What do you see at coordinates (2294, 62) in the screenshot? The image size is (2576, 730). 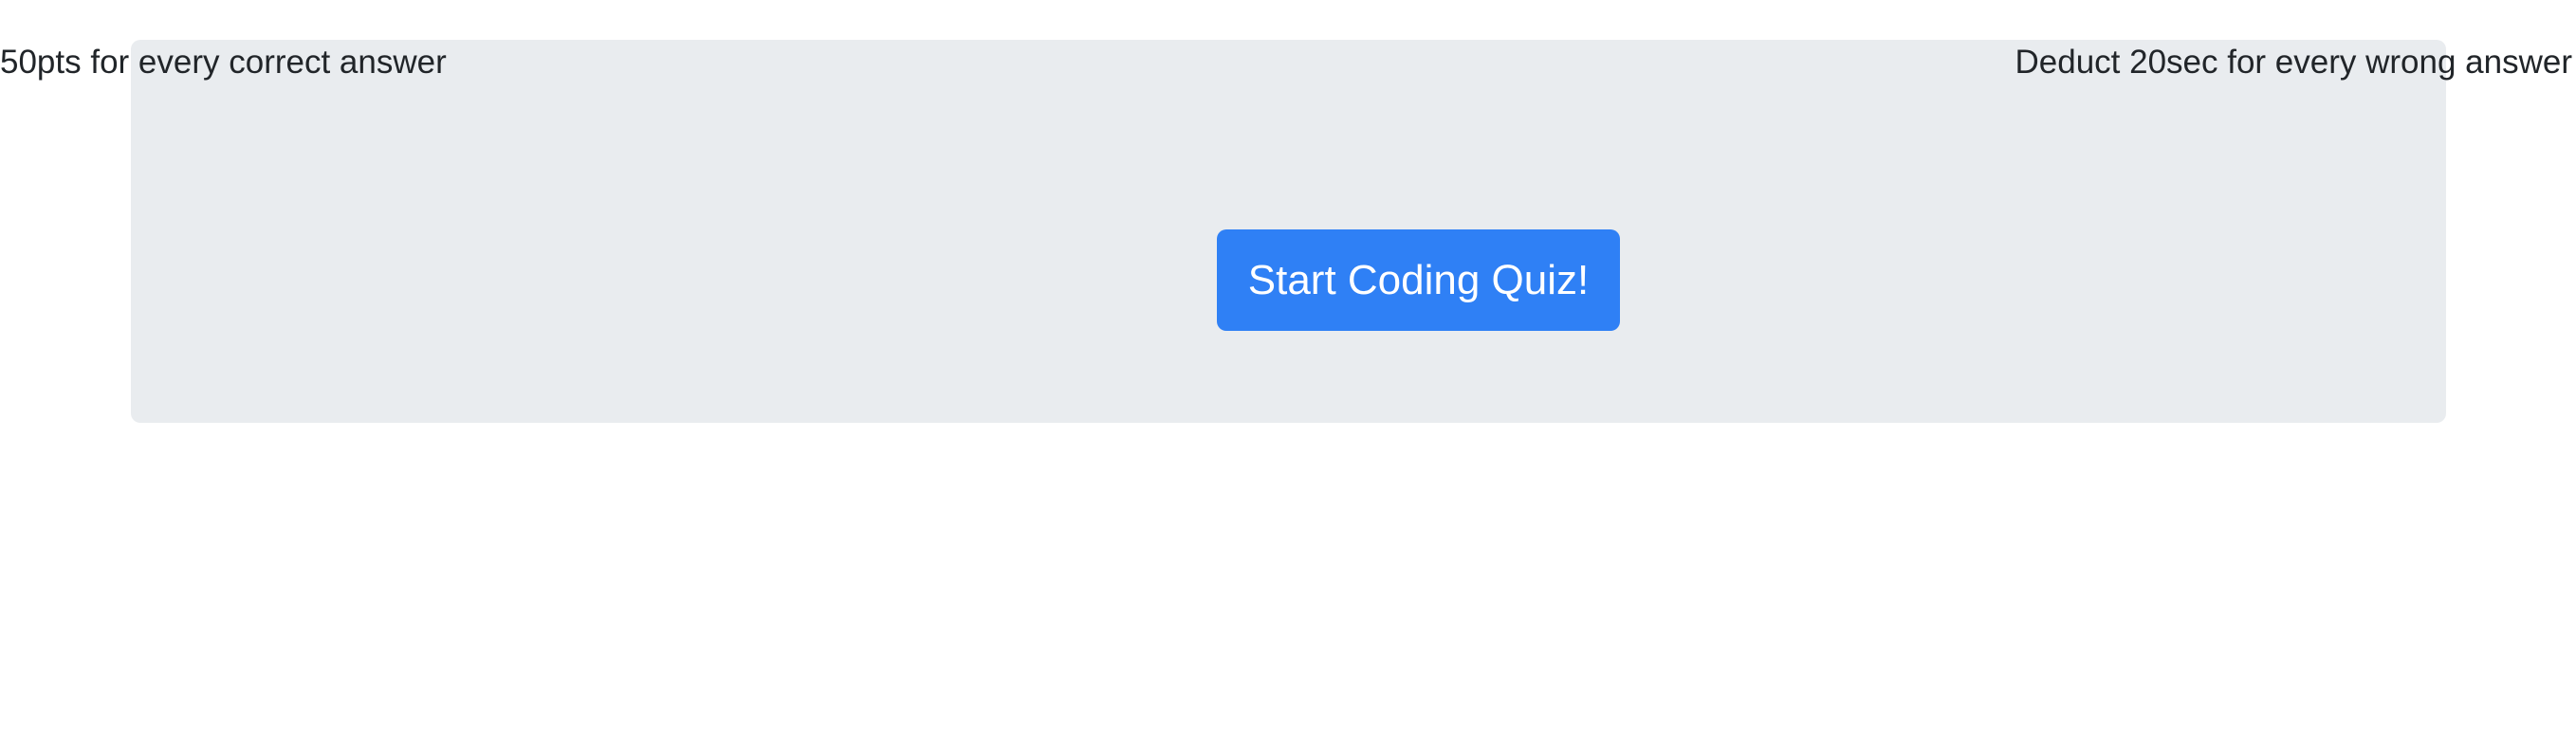 I see `wrong-answer-rule: Deduct 20sec for every wrong answer` at bounding box center [2294, 62].